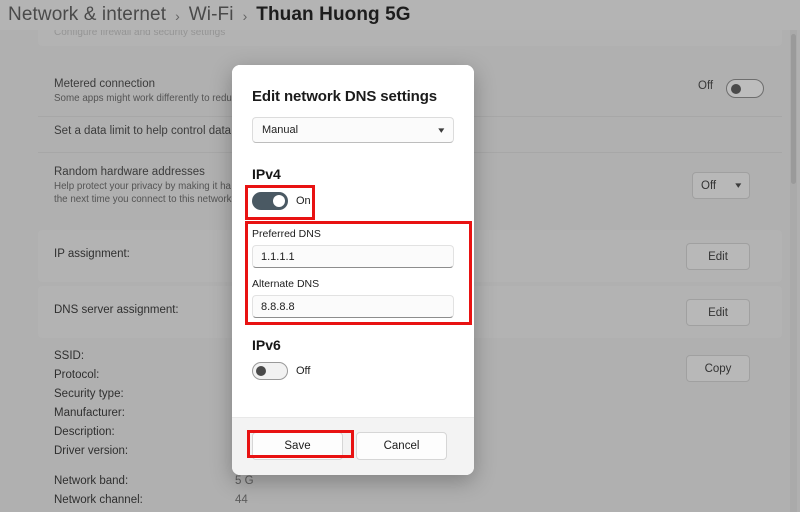 Image resolution: width=800 pixels, height=512 pixels. Describe the element at coordinates (278, 306) in the screenshot. I see `alternate-dns-value: 8.8.8.8` at that location.